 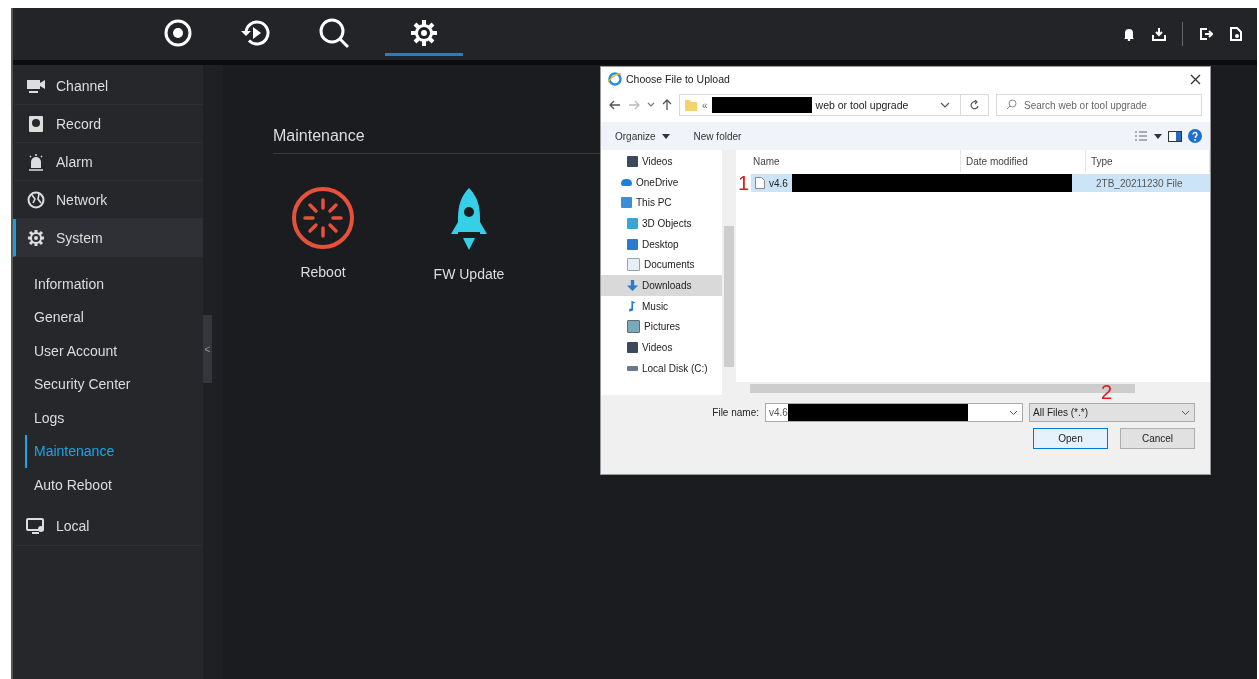 What do you see at coordinates (36, 526) in the screenshot?
I see `monitor-icon` at bounding box center [36, 526].